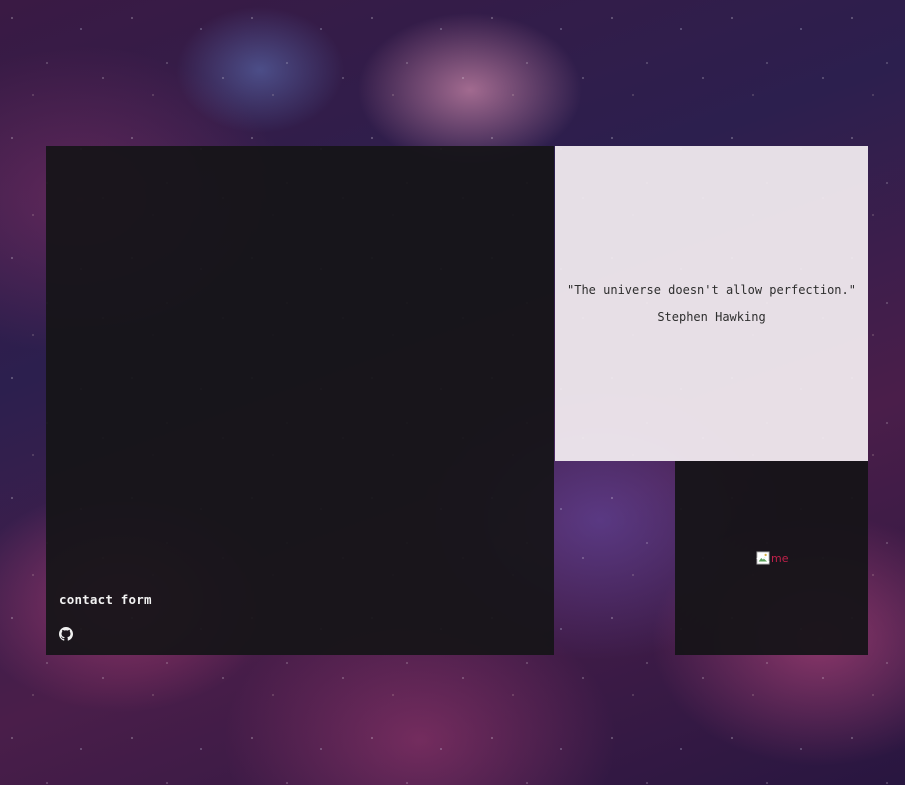  What do you see at coordinates (66, 633) in the screenshot?
I see `github-icon` at bounding box center [66, 633].